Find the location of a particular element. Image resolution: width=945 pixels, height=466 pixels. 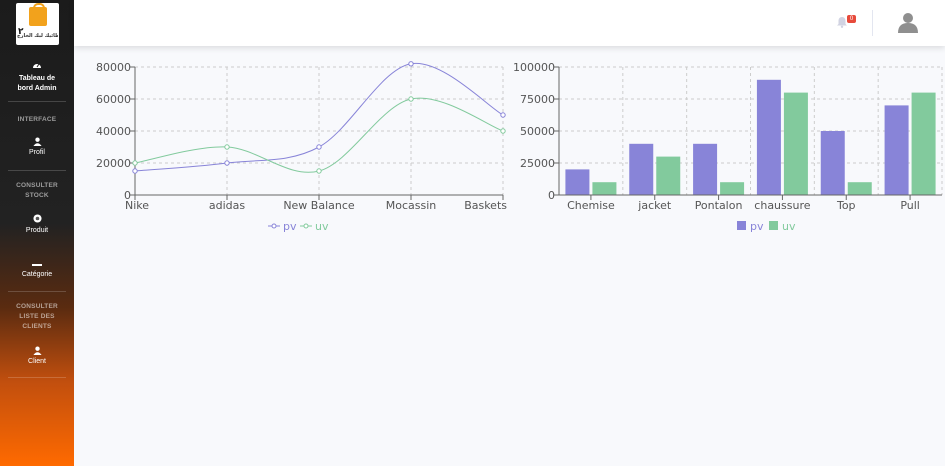

x-tick-label: Top is located at coordinates (846, 205).